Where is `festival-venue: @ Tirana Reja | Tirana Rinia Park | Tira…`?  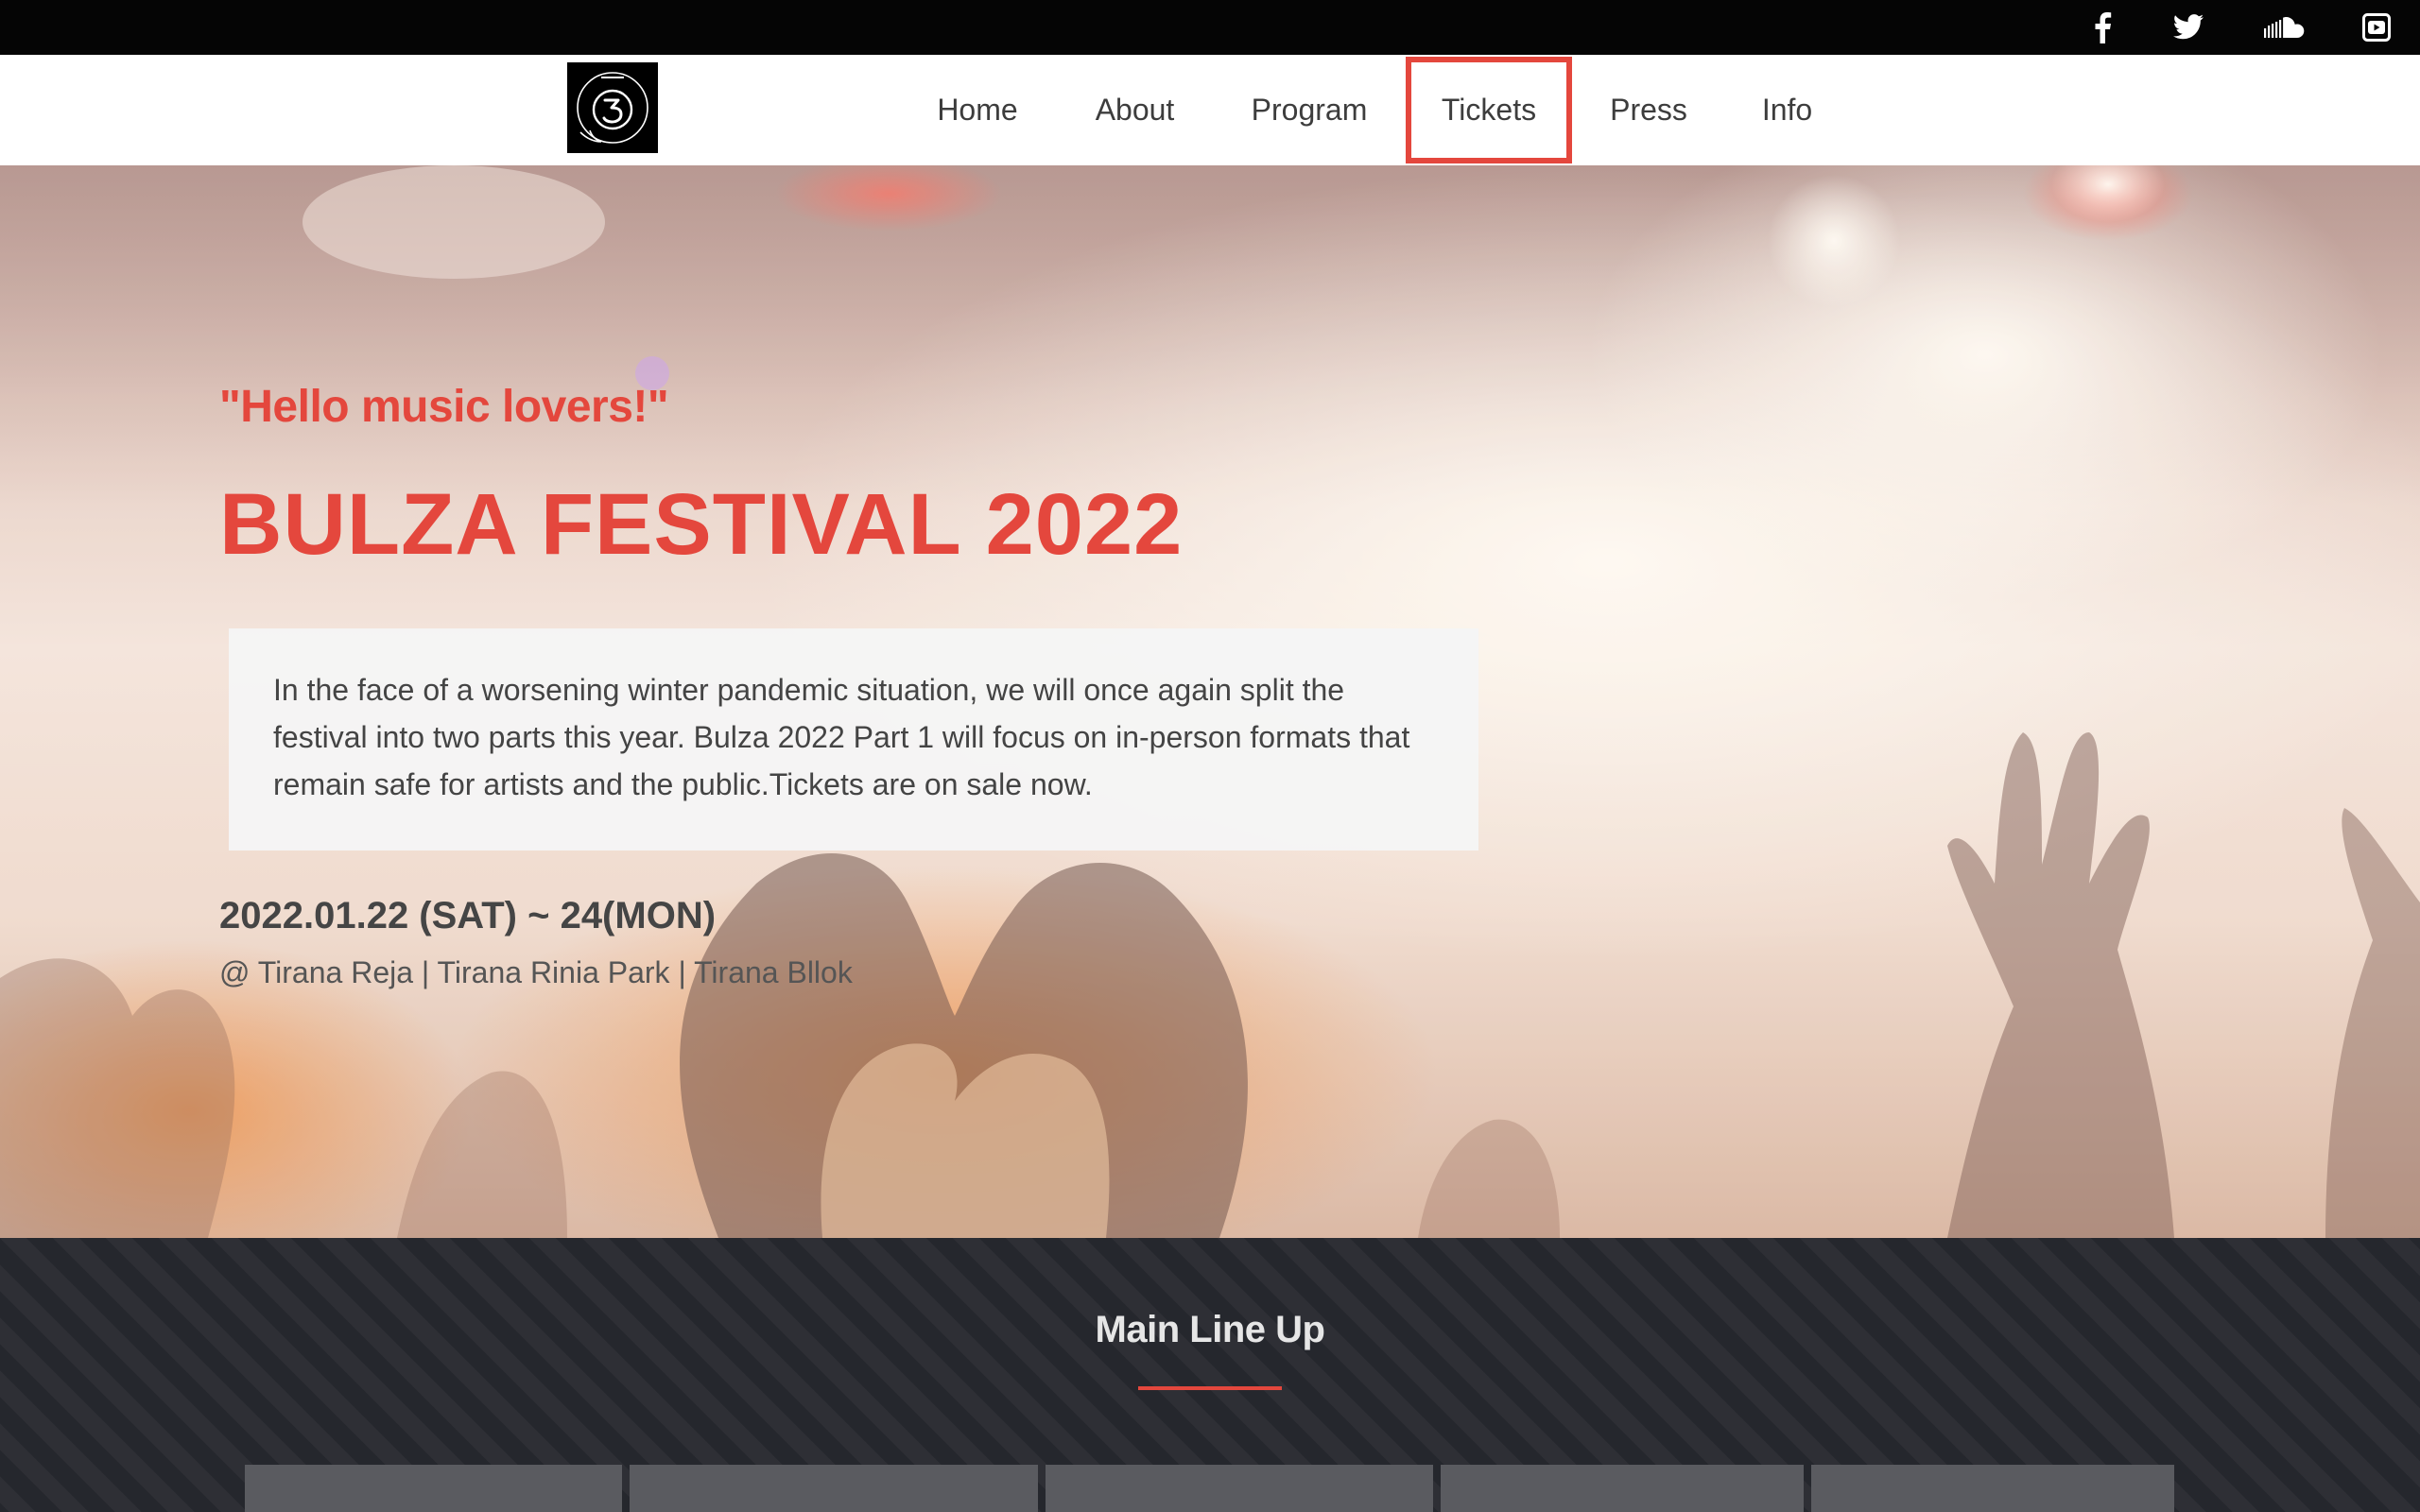
festival-venue: @ Tirana Reja | Tirana Rinia Park | Tira… is located at coordinates (536, 972).